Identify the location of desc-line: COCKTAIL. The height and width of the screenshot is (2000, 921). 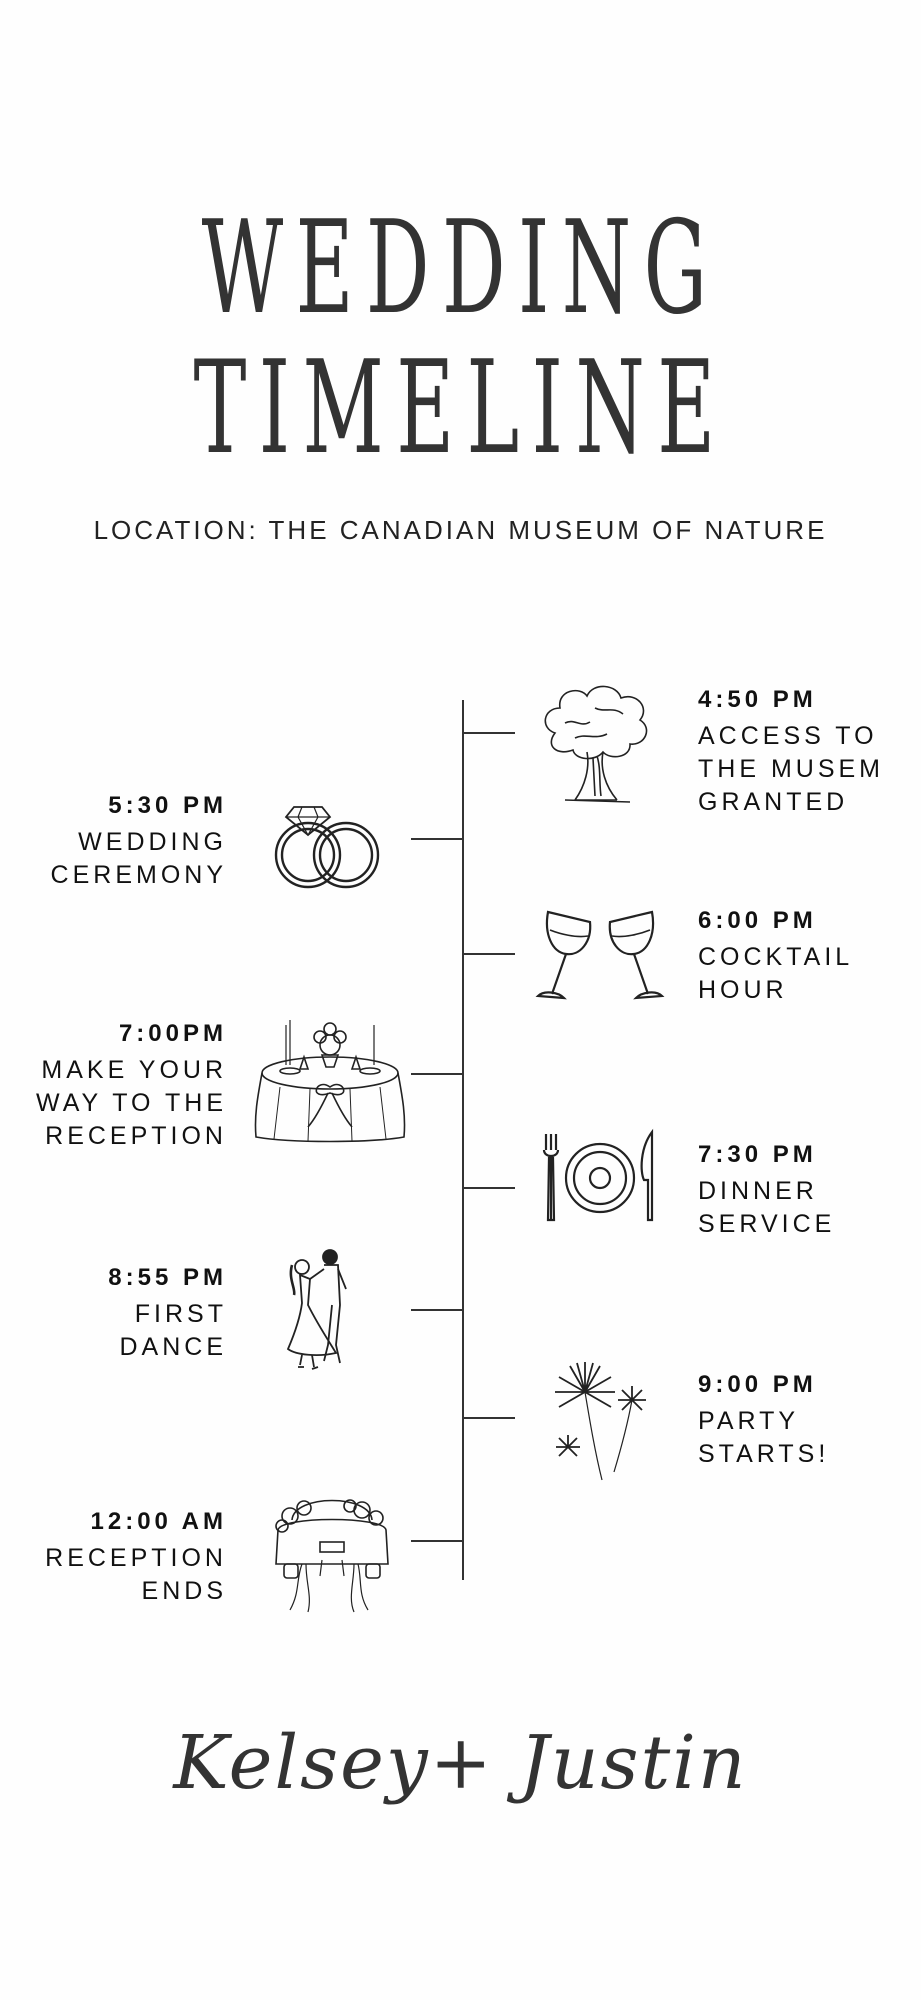
(776, 957).